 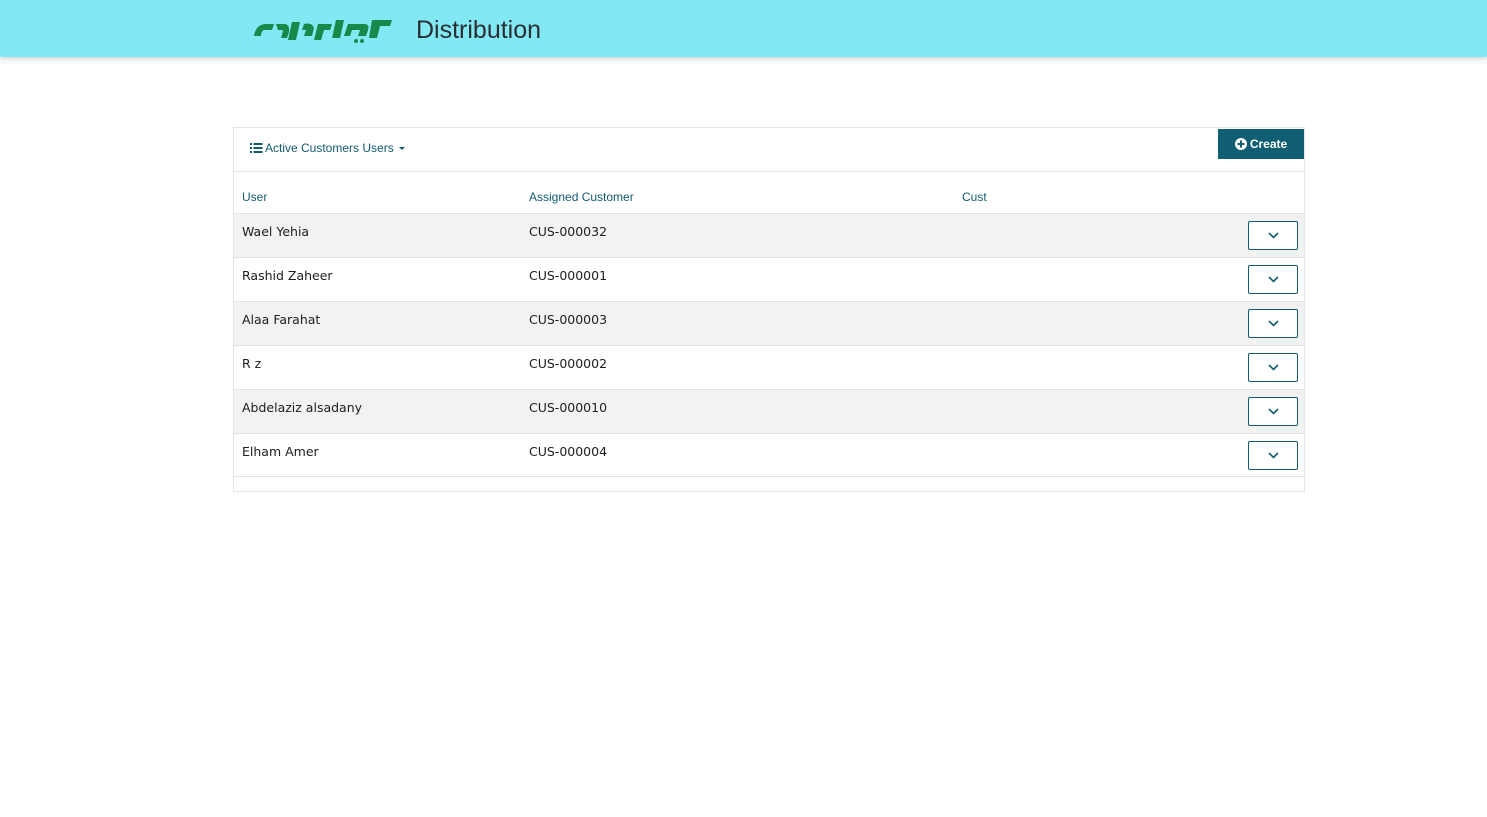 What do you see at coordinates (1240, 144) in the screenshot?
I see `plus-circle-icon` at bounding box center [1240, 144].